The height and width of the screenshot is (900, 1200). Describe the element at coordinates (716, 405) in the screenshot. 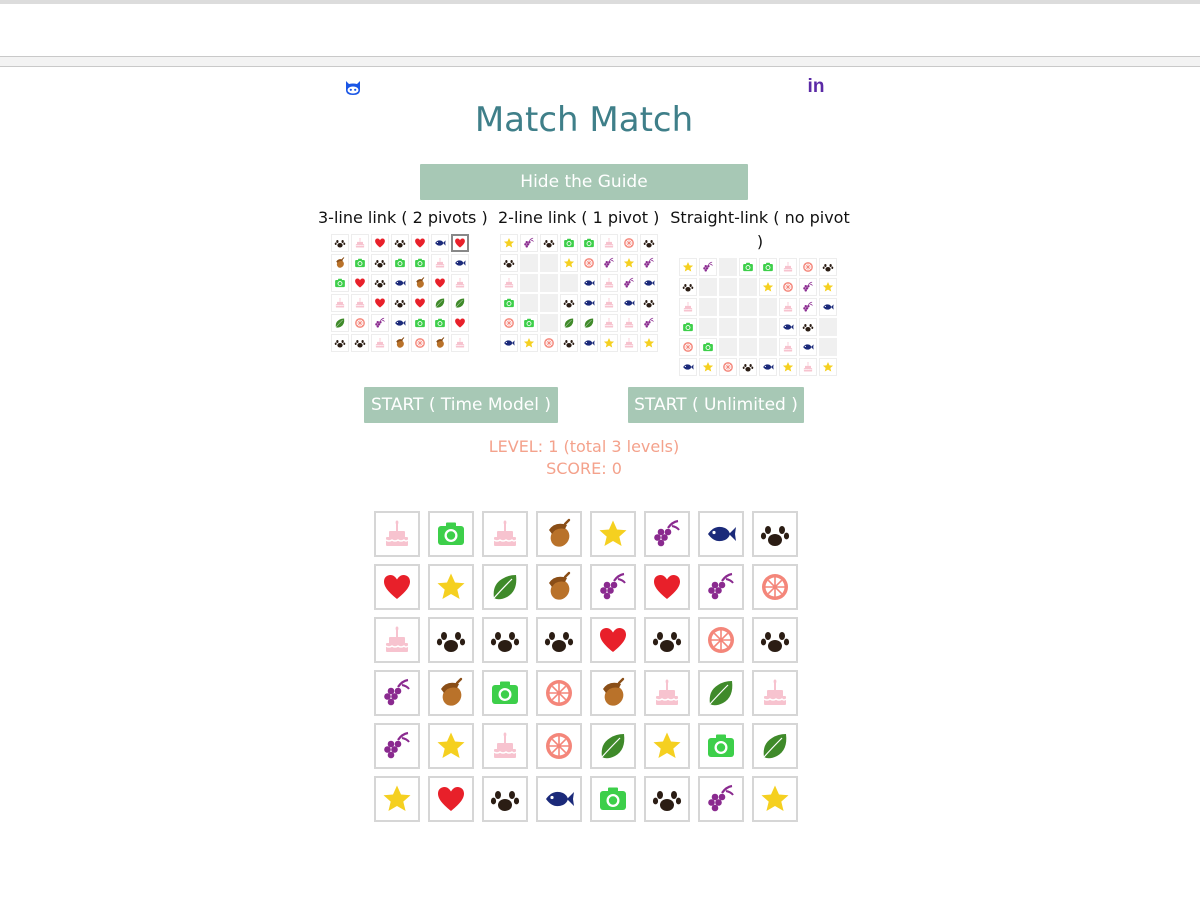

I see `start-unlimited-button: START ( Unlimited )` at that location.